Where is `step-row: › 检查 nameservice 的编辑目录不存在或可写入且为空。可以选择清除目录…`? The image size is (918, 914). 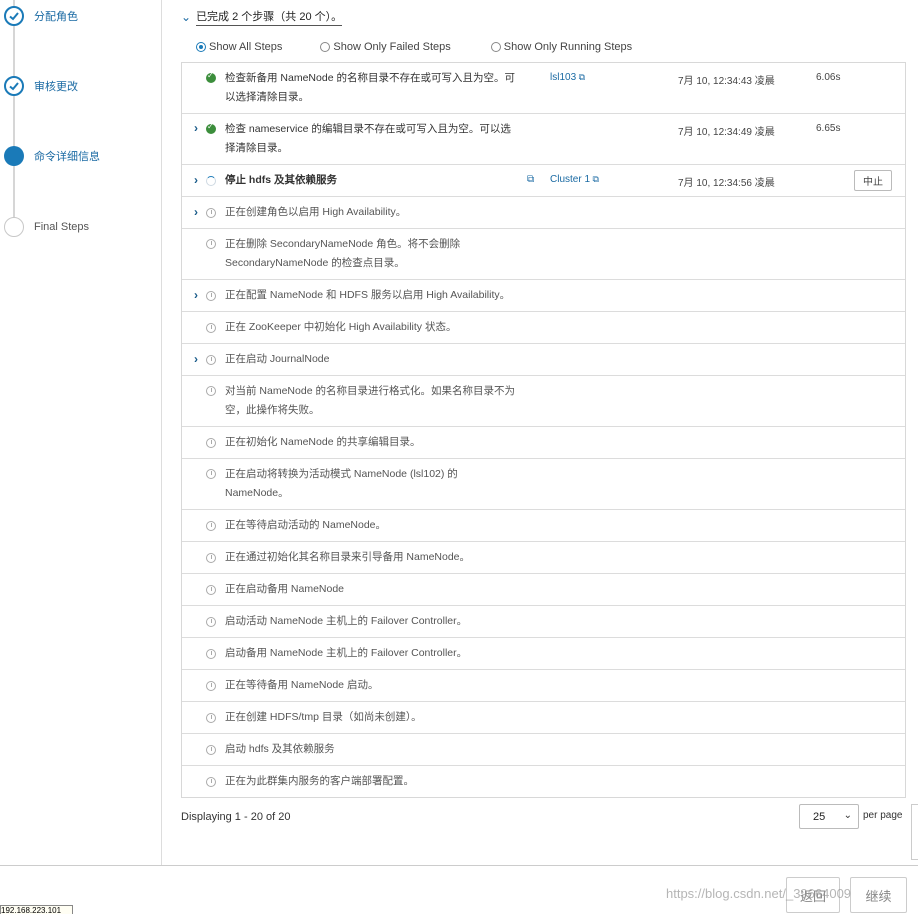
step-row: › 检查 nameservice 的编辑目录不存在或可写入且为空。可以选择清除目录… is located at coordinates (543, 138).